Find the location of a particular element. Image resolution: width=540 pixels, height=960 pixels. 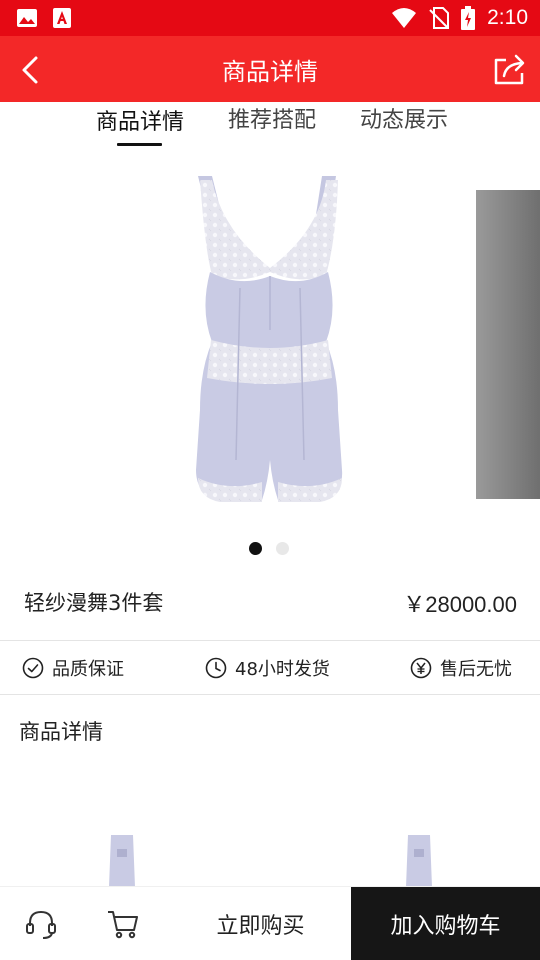

badge-label: 品质保证 is located at coordinates (88, 669).